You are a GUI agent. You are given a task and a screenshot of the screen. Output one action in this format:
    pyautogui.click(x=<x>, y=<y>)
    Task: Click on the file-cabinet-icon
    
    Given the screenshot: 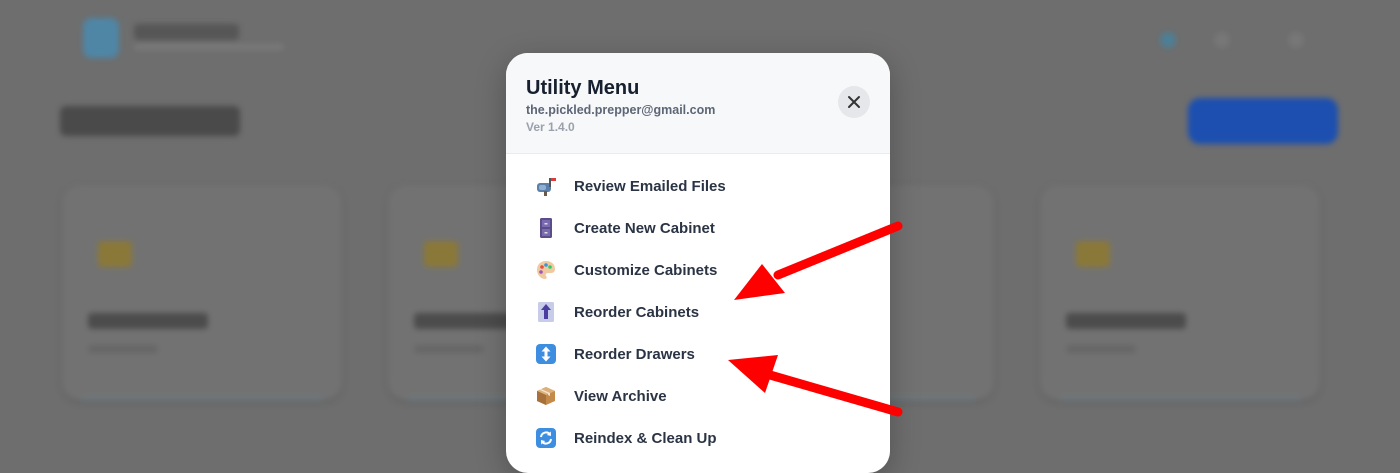 What is the action you would take?
    pyautogui.click(x=546, y=228)
    